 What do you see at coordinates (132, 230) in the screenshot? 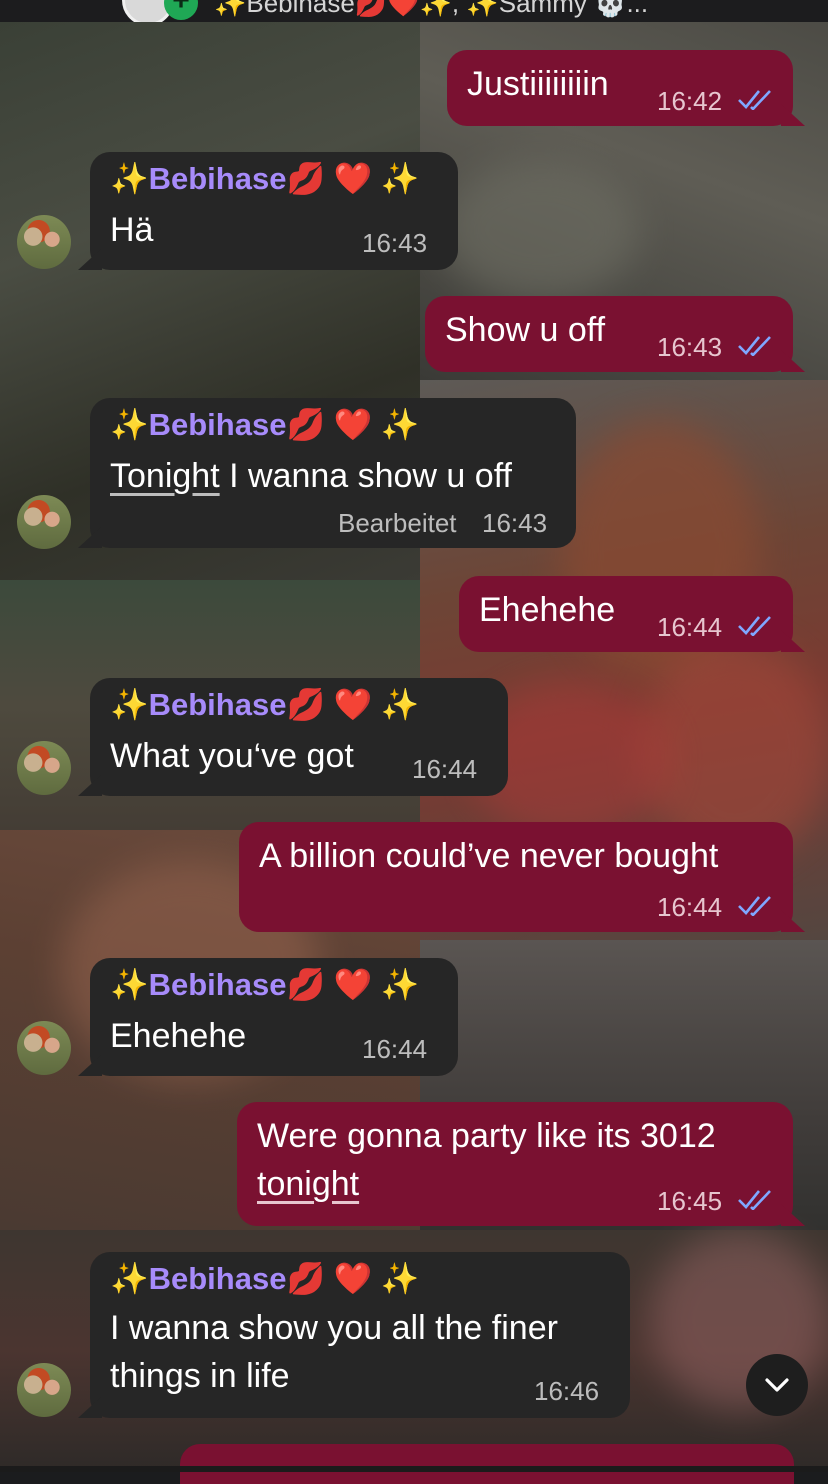
I see `message-text: Hä` at bounding box center [132, 230].